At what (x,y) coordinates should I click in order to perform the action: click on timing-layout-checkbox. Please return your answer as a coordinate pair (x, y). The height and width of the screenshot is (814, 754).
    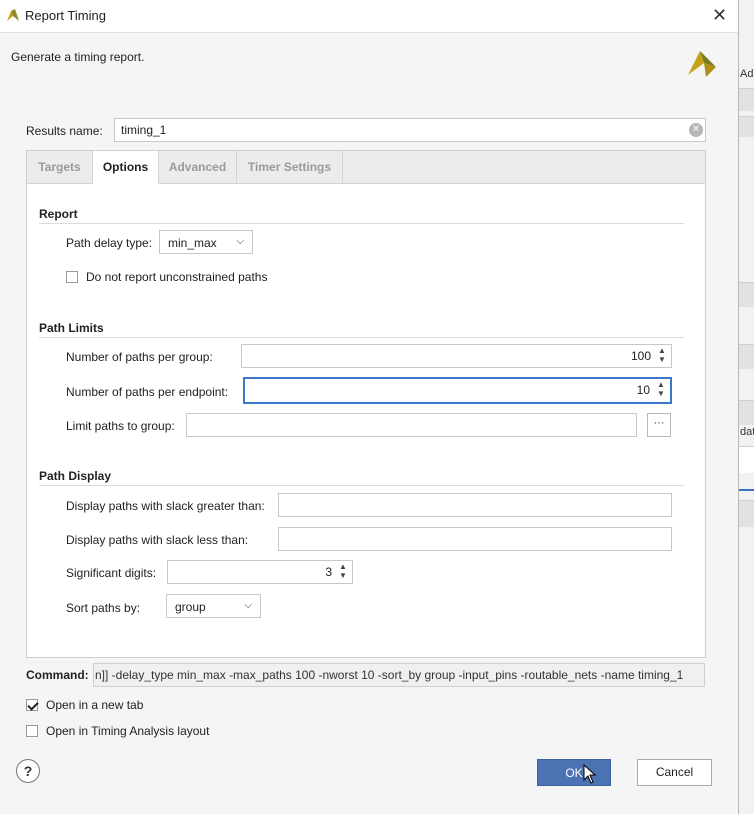
    Looking at the image, I should click on (32, 731).